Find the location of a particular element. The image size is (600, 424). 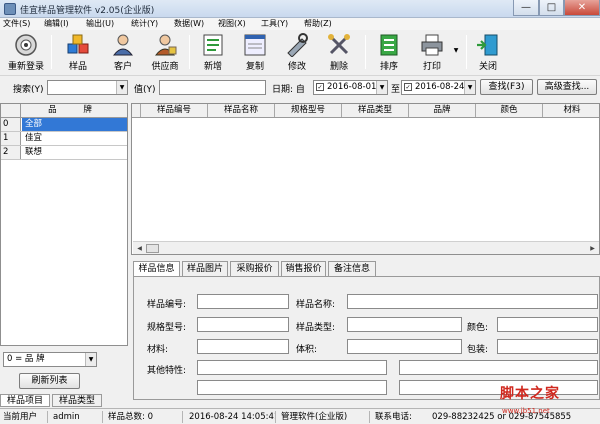

brand-name: 佳宜 is located at coordinates (74, 138).